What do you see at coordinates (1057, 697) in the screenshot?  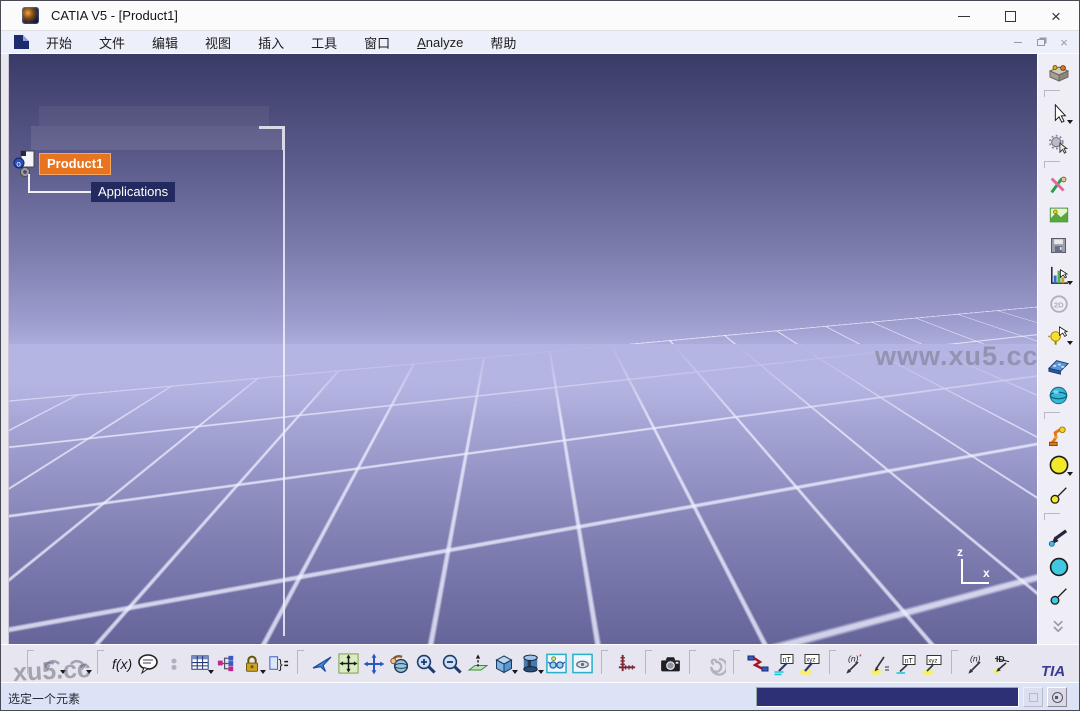 I see `info-button` at bounding box center [1057, 697].